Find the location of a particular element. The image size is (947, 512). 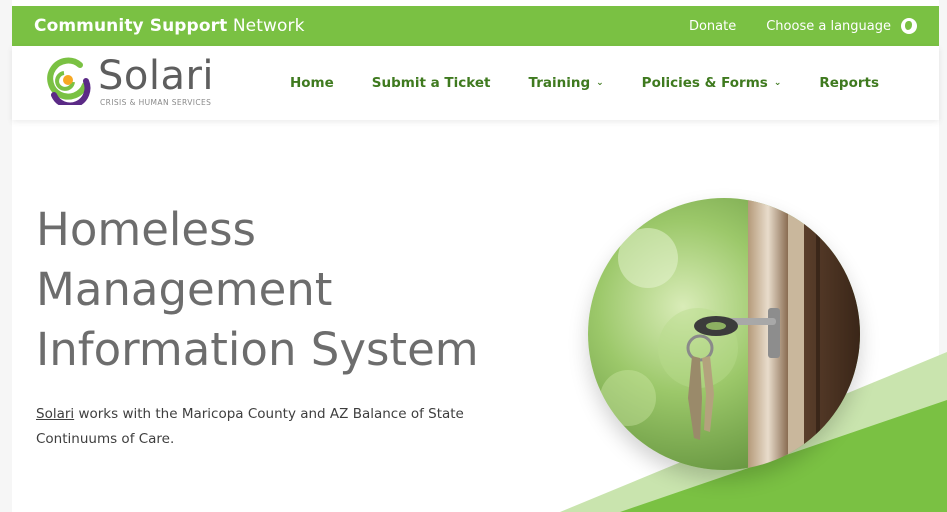

hero-description-line-2: Continuums of Care. is located at coordinates (105, 439).